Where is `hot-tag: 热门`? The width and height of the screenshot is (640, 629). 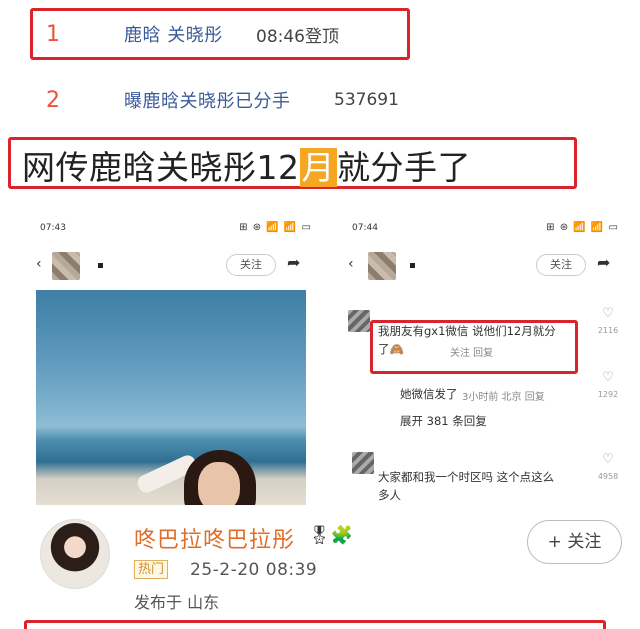
hot-tag: 热门 is located at coordinates (151, 569).